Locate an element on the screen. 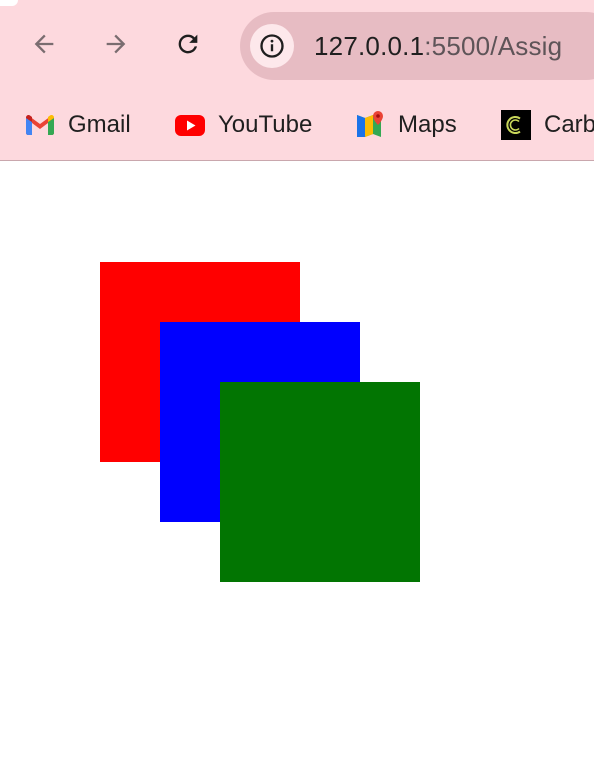 The image size is (594, 784). address-bar: 127.0.0.1:5500/Assig is located at coordinates (417, 46).